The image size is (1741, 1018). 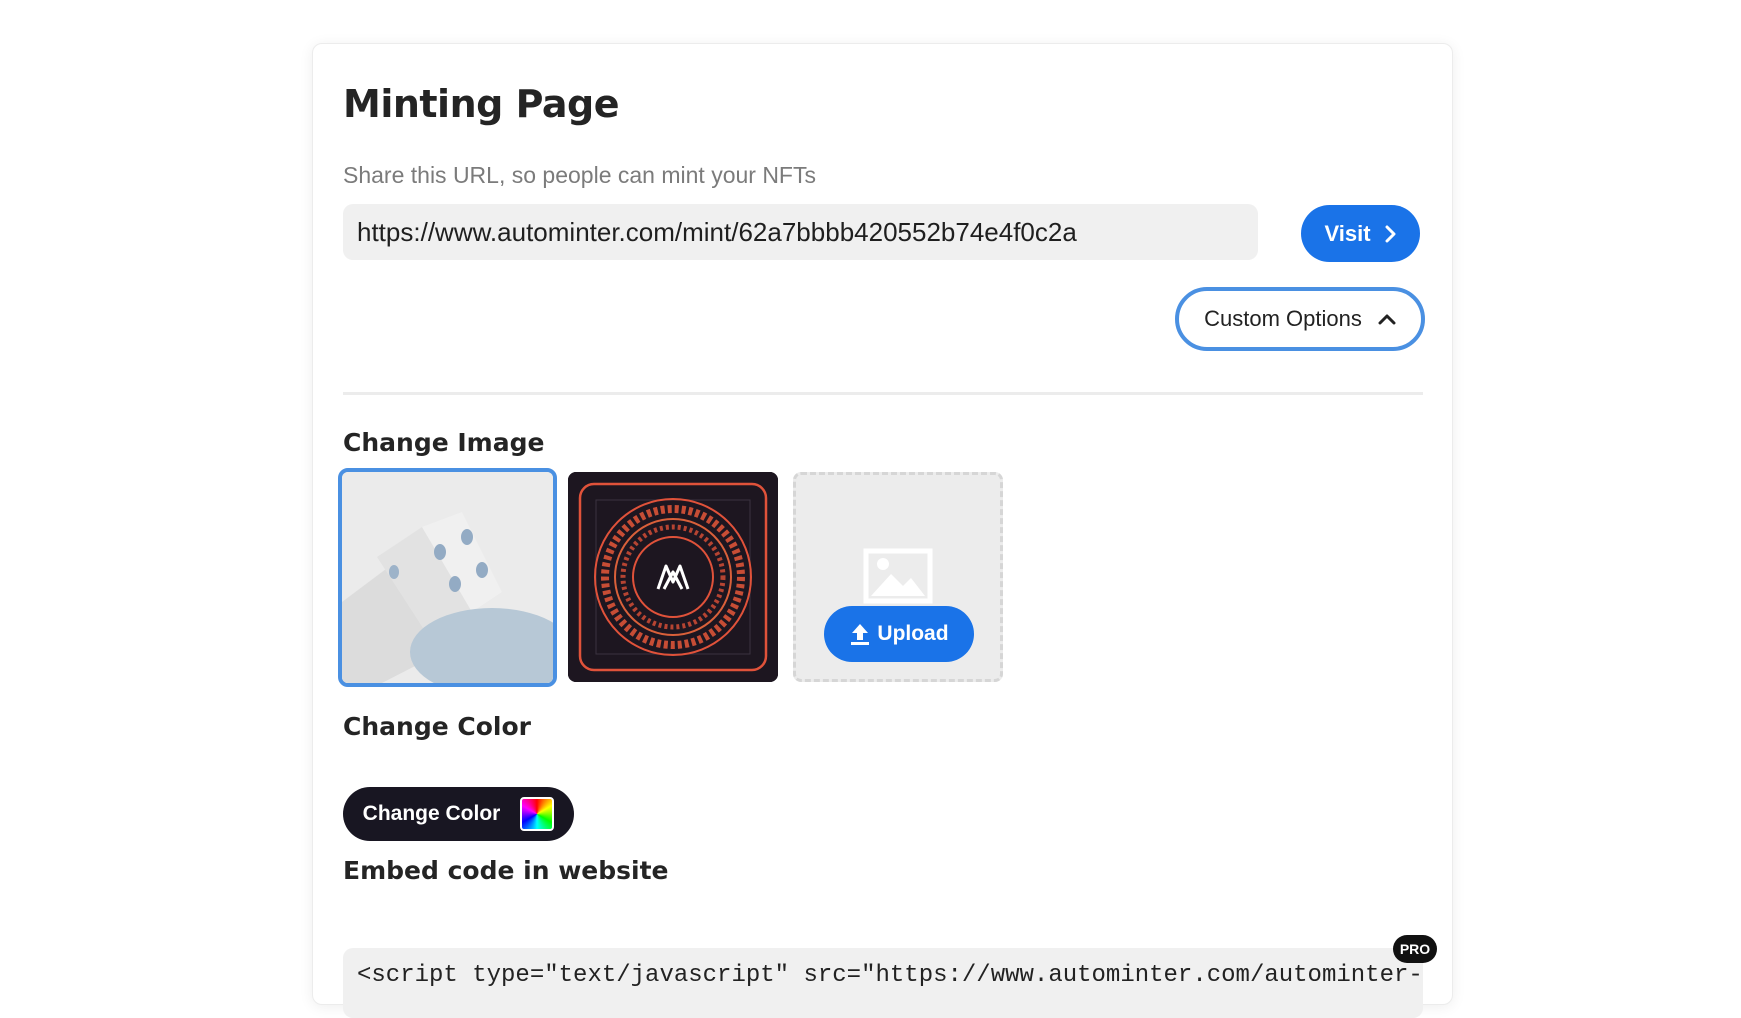 I want to click on custom-options-toggle: Custom Options, so click(x=1300, y=319).